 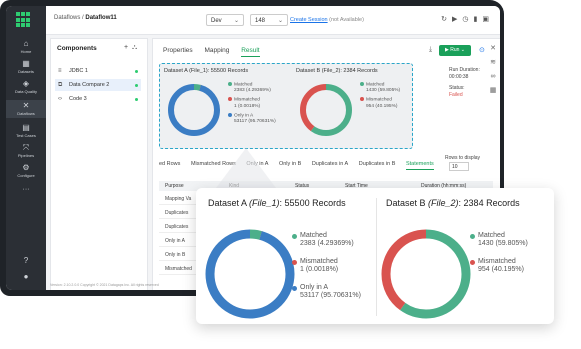 What do you see at coordinates (326, 110) in the screenshot?
I see `mini-donut-b` at bounding box center [326, 110].